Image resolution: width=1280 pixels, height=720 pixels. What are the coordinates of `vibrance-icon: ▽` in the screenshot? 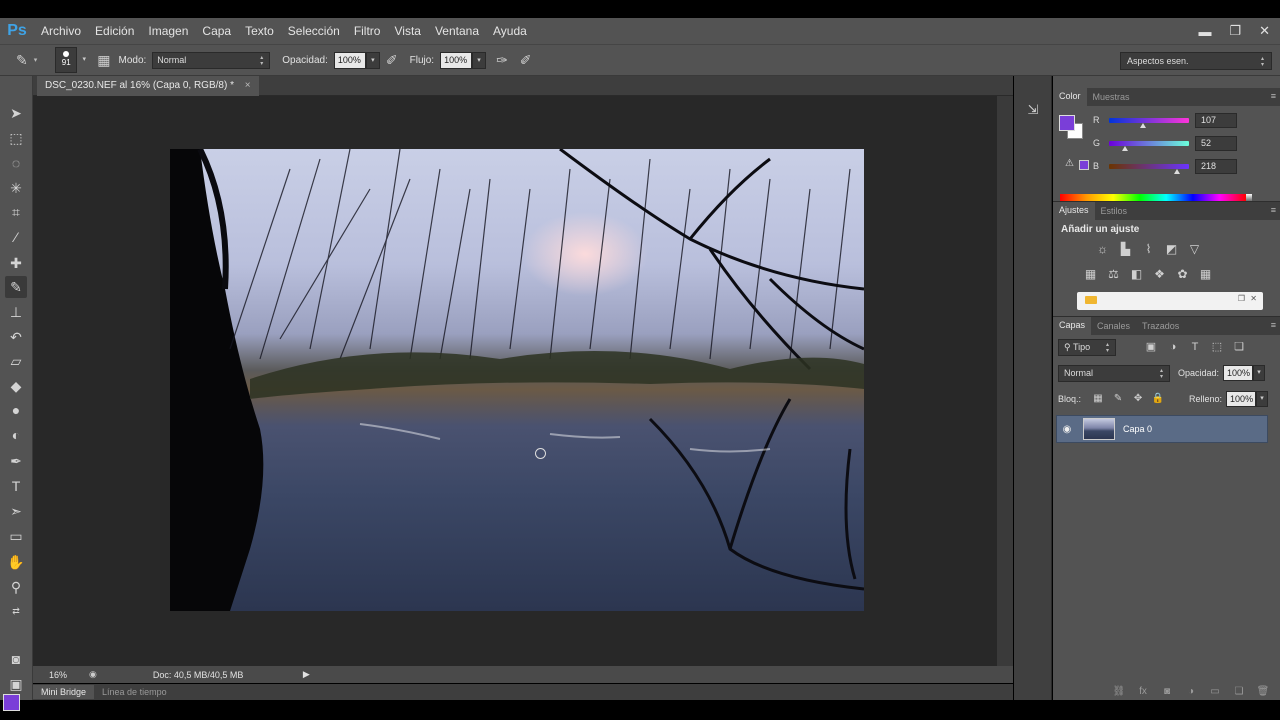 It's located at (1194, 249).